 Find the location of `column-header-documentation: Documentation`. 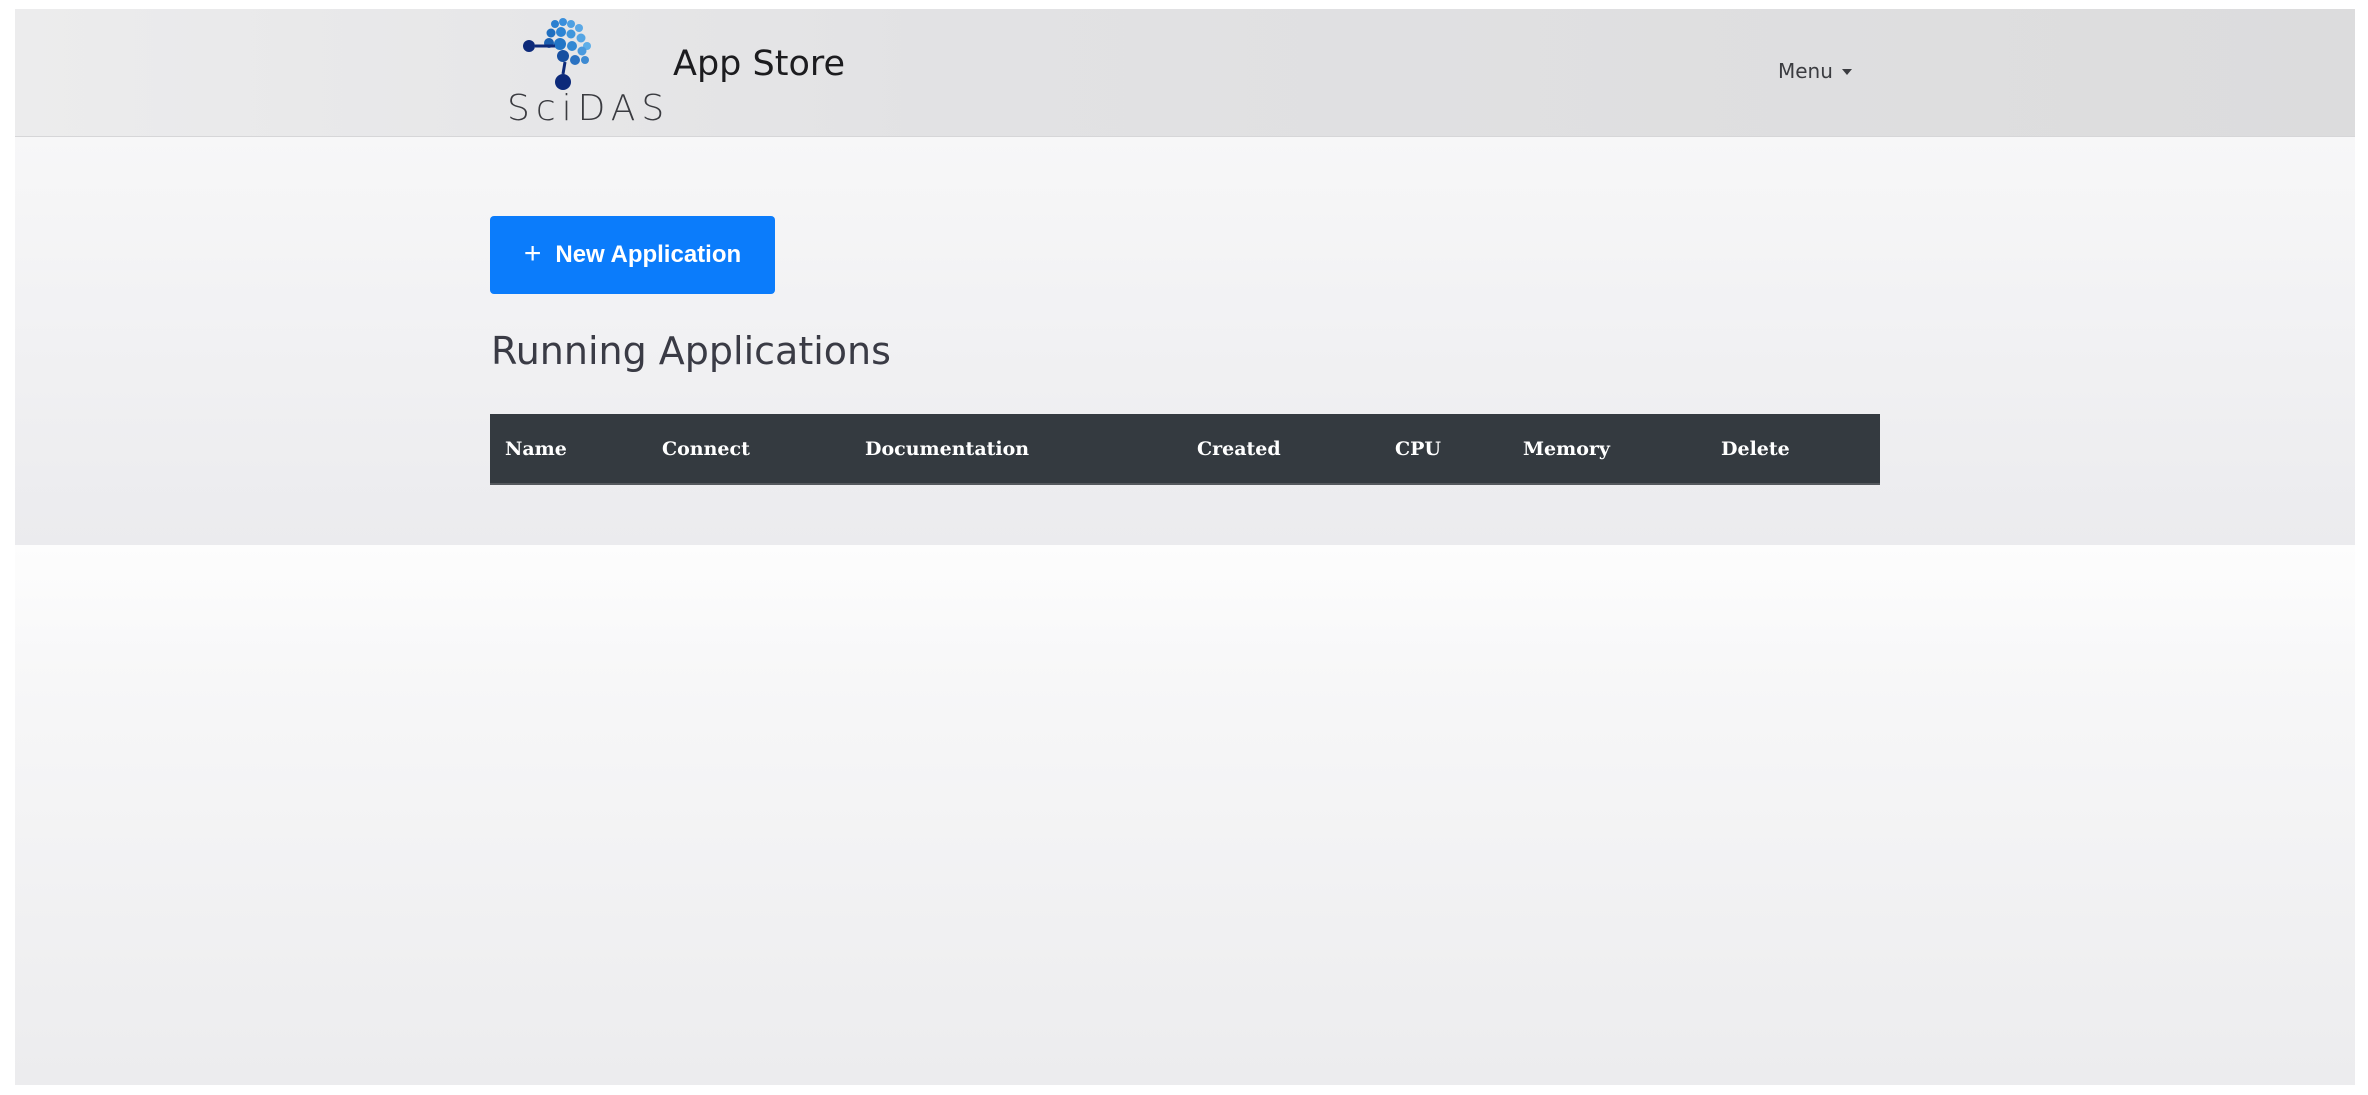

column-header-documentation: Documentation is located at coordinates (947, 449).